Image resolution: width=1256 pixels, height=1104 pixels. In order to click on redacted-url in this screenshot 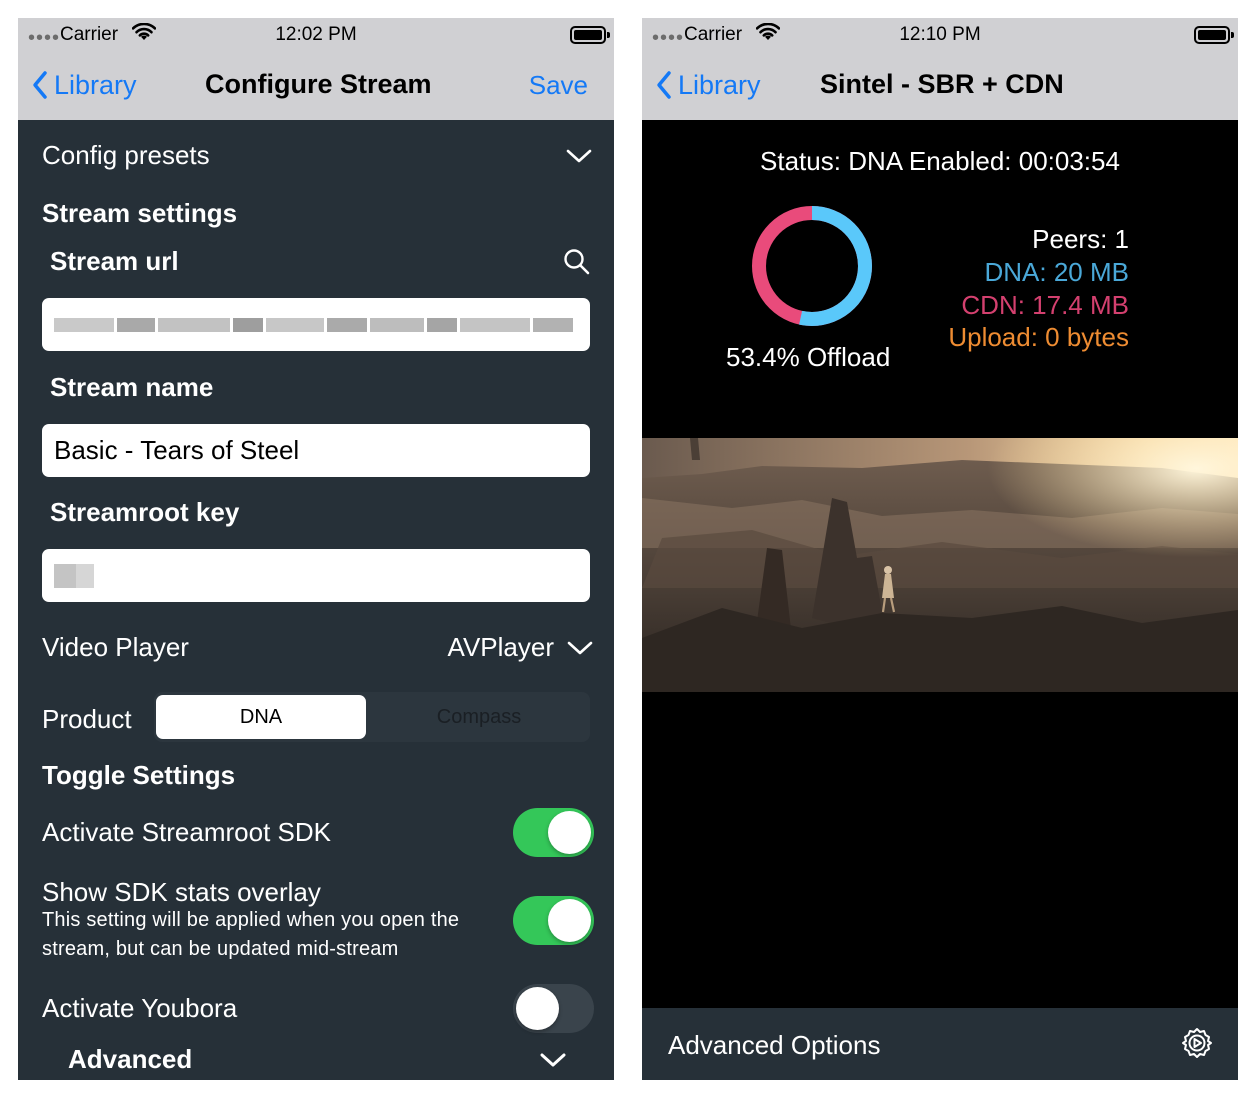, I will do `click(313, 324)`.